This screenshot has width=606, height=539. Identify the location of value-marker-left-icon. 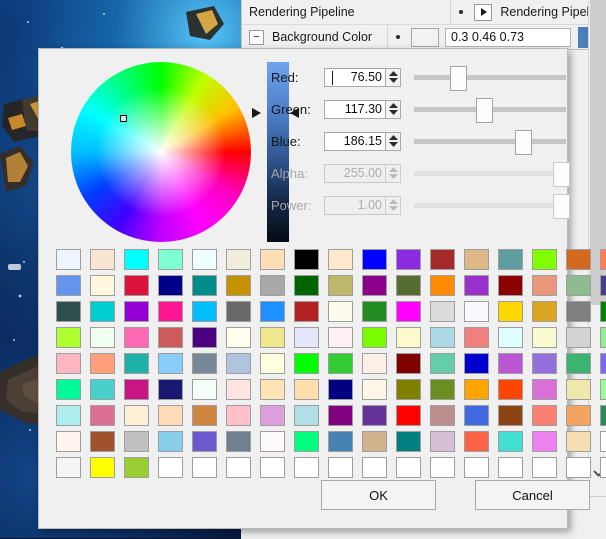
(257, 115).